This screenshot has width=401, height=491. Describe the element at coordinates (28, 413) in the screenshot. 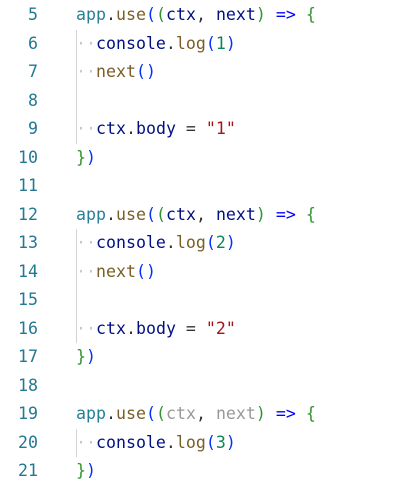

I see `line-number: 19` at that location.